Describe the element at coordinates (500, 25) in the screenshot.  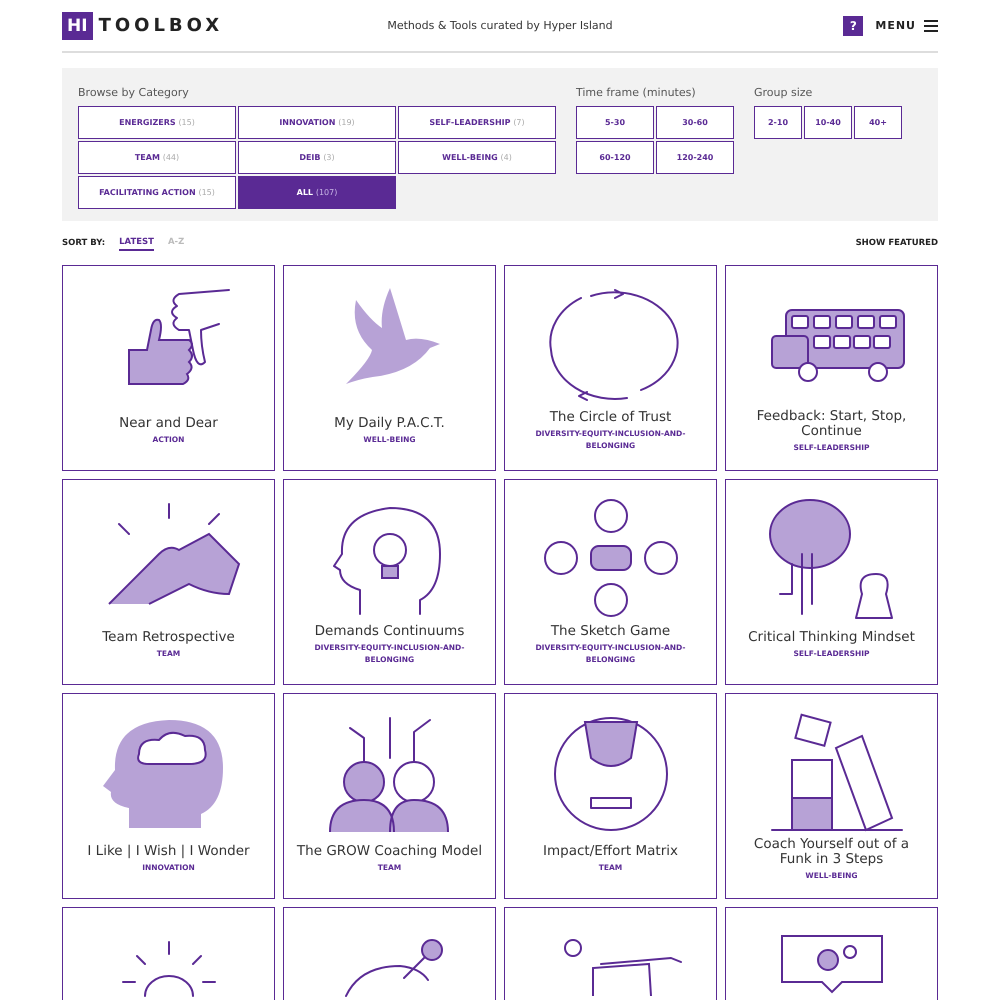
I see `tagline: Methods & Tools curated by Hyper Island` at that location.